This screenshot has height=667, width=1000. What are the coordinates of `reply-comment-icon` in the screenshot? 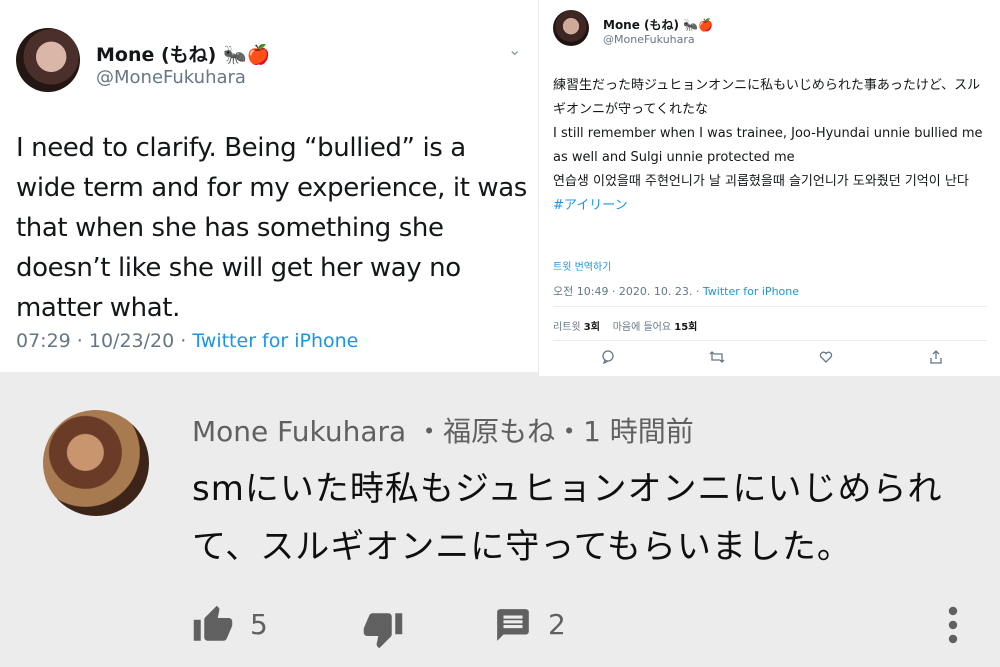 It's located at (513, 625).